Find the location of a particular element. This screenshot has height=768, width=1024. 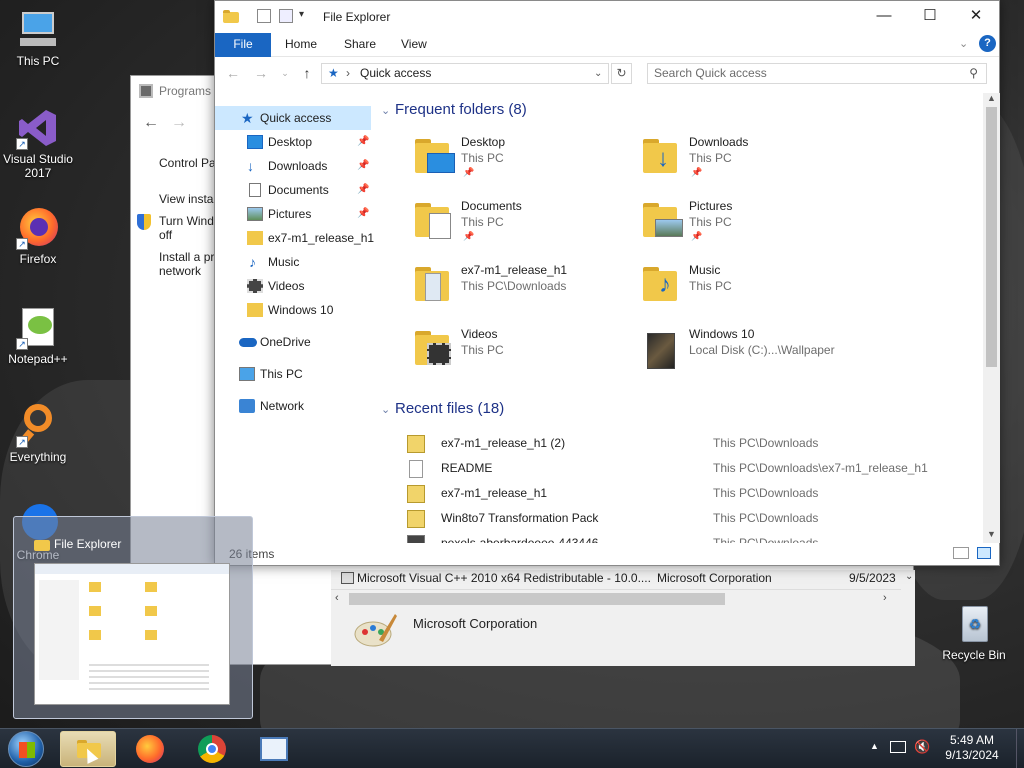

frequent-folder-windows-10: Windows 10 Local Disk (C:)...\Wallpaper is located at coordinates (757, 355).